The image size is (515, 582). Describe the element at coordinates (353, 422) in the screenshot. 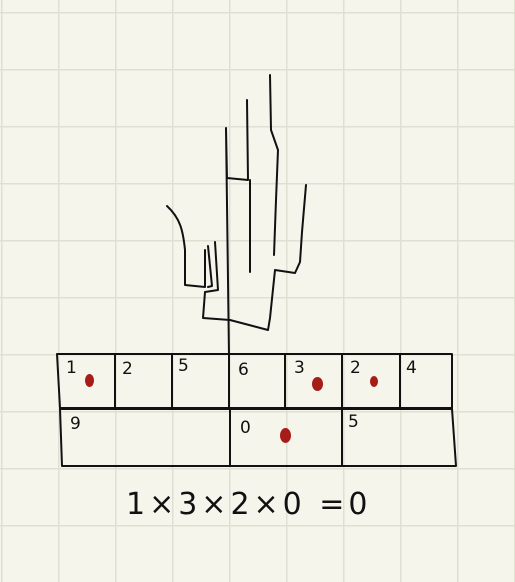

I see `bottom-cell-digit: 5` at that location.